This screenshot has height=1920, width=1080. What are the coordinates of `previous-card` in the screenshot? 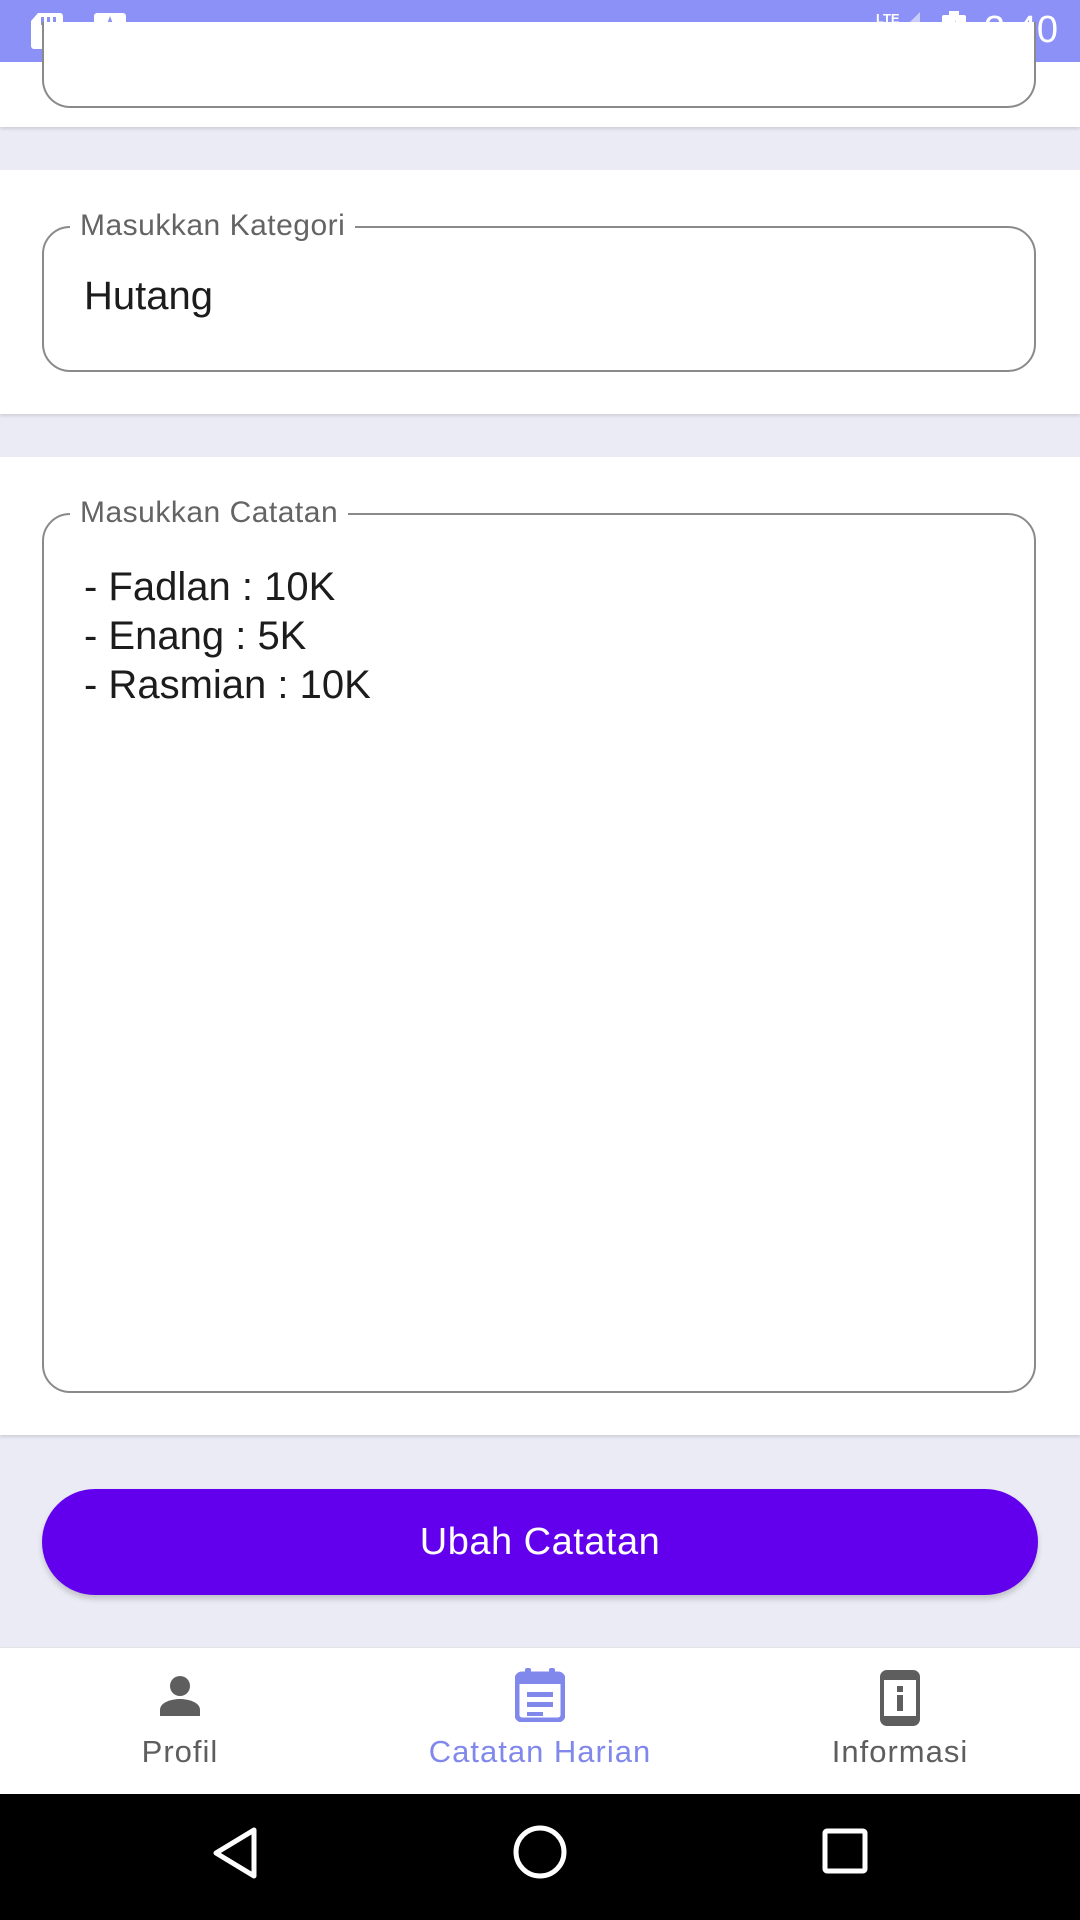 It's located at (540, 74).